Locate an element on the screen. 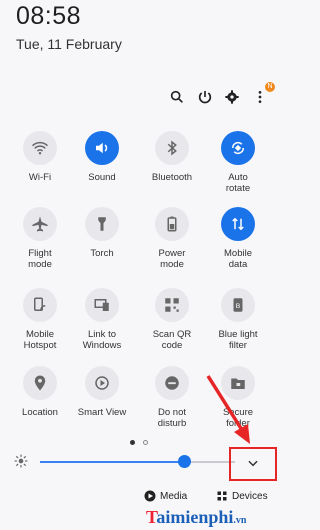  more-vert-icon is located at coordinates (260, 97).